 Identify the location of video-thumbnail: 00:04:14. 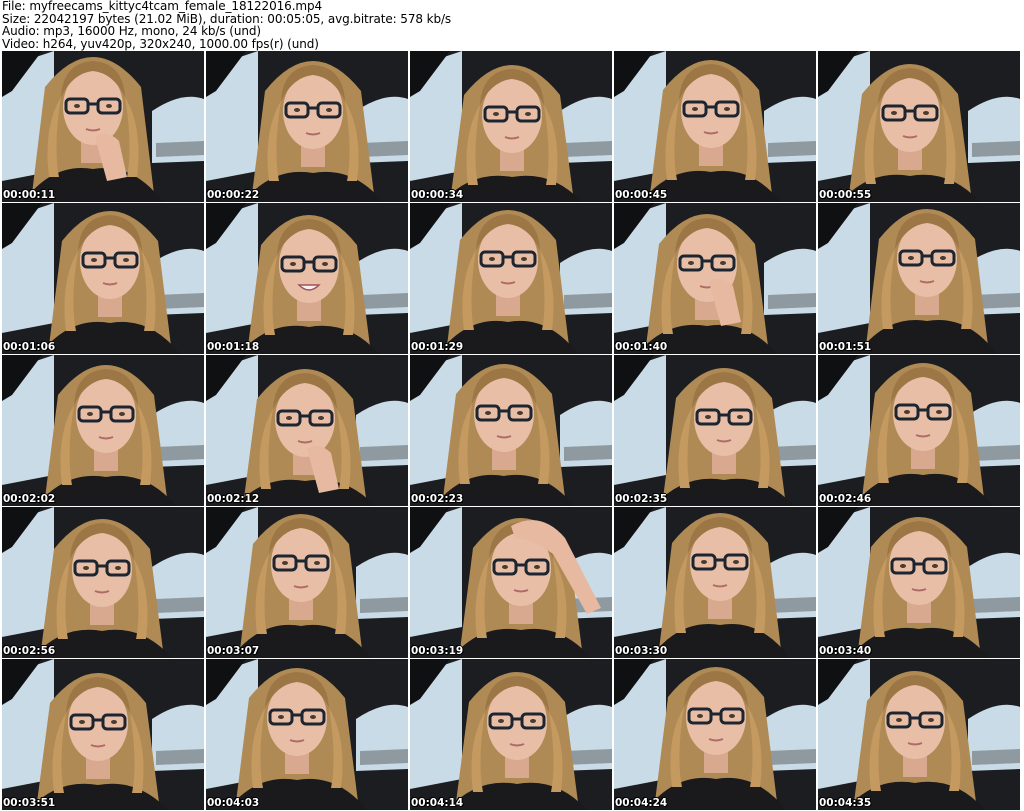
(511, 734).